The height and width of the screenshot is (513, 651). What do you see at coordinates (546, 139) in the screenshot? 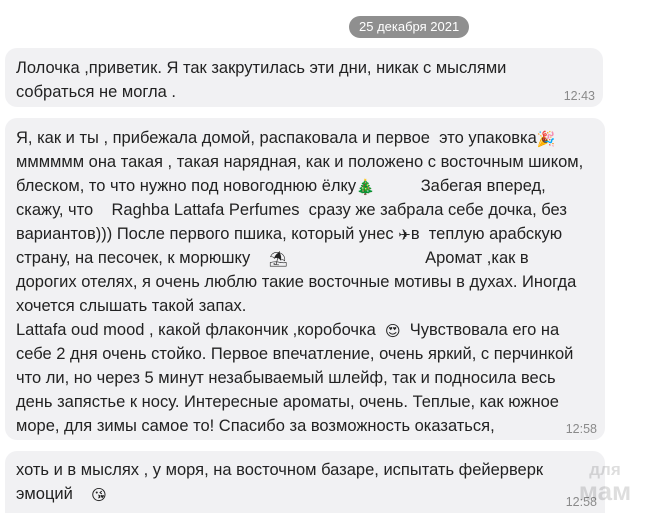
I see `party-popper-icon: 🎉` at bounding box center [546, 139].